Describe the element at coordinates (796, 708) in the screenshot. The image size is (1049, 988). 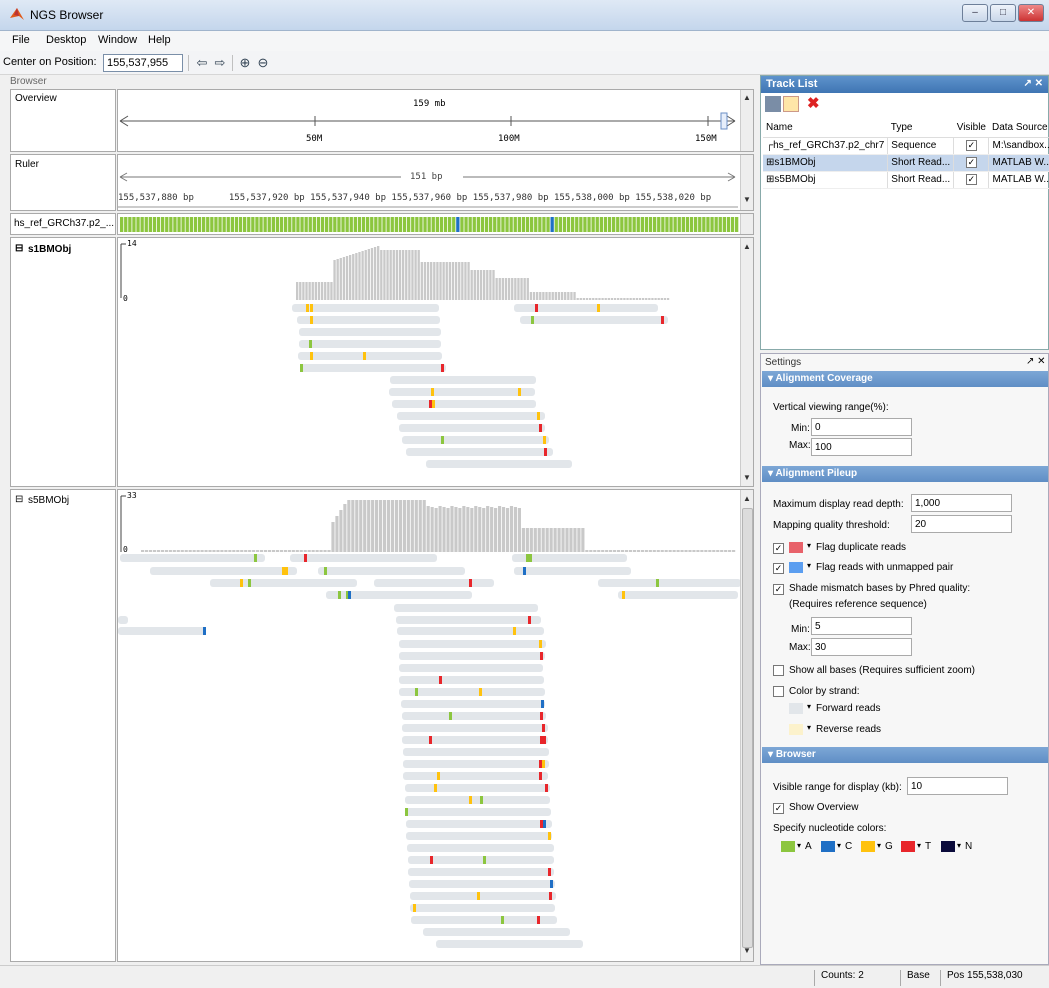
I see `forward-color-swatch` at that location.